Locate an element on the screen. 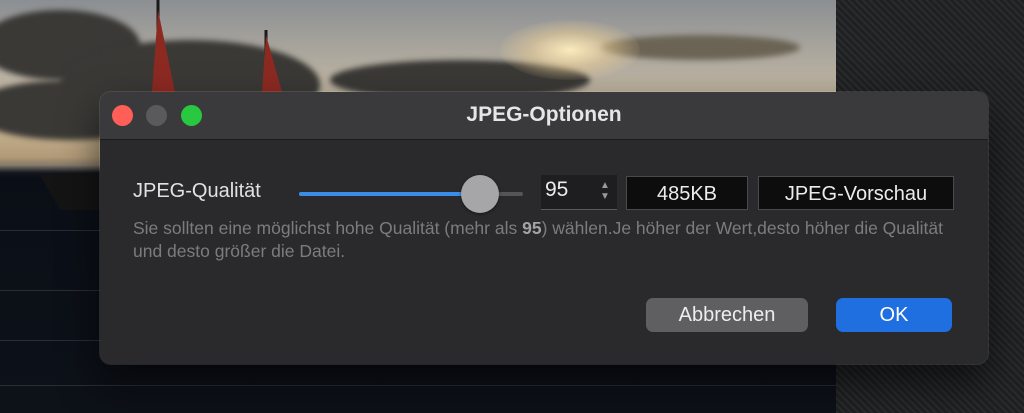 This screenshot has height=413, width=1024. quality-stepper: 95 ▲ ▼ is located at coordinates (579, 192).